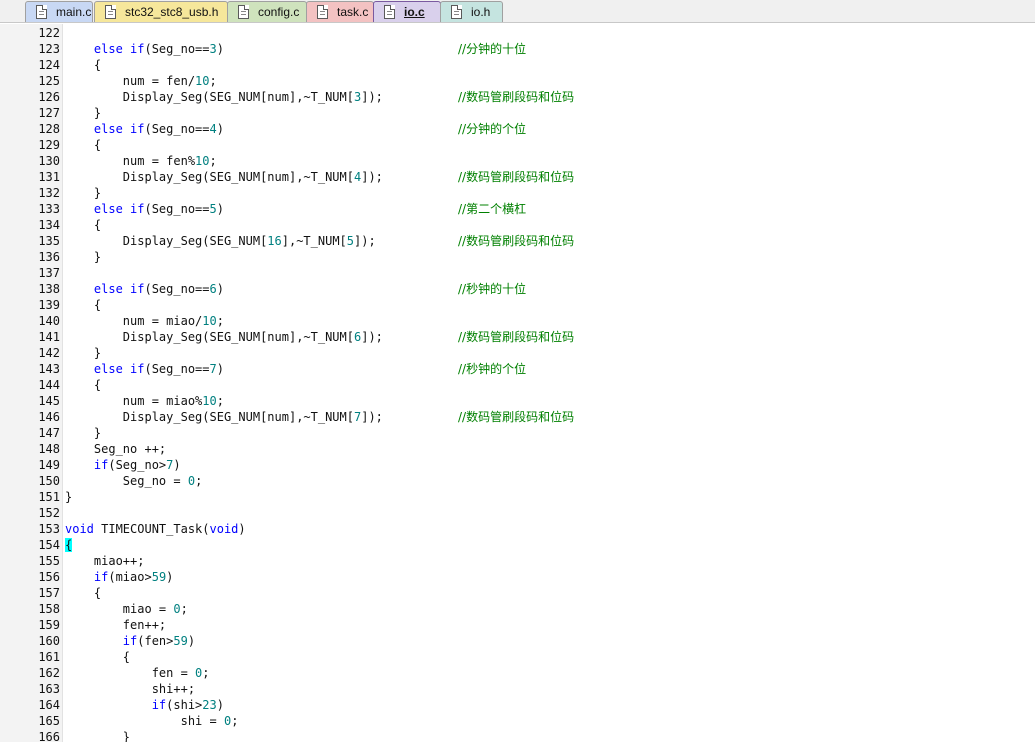 The height and width of the screenshot is (742, 1035). What do you see at coordinates (49, 689) in the screenshot?
I see `line-number: 163` at bounding box center [49, 689].